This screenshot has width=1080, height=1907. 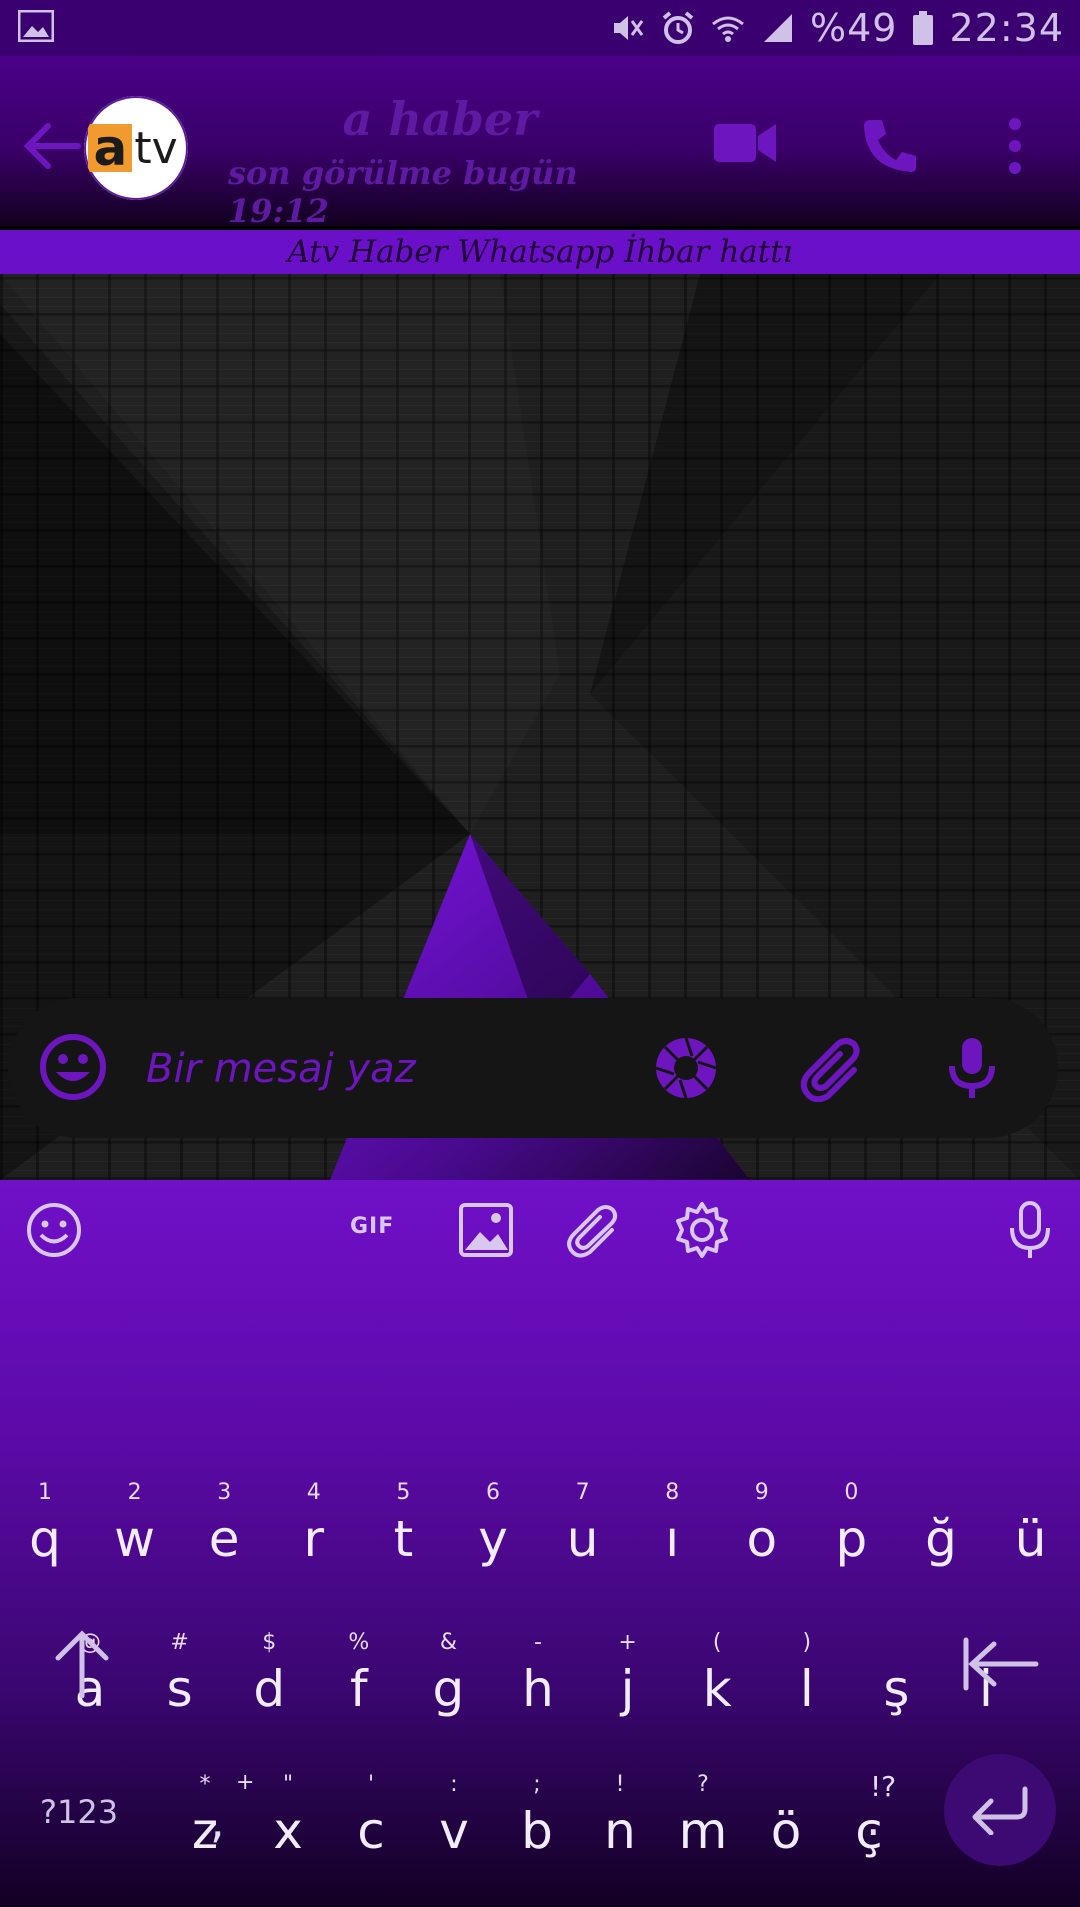 I want to click on key-label: r, so click(x=314, y=1539).